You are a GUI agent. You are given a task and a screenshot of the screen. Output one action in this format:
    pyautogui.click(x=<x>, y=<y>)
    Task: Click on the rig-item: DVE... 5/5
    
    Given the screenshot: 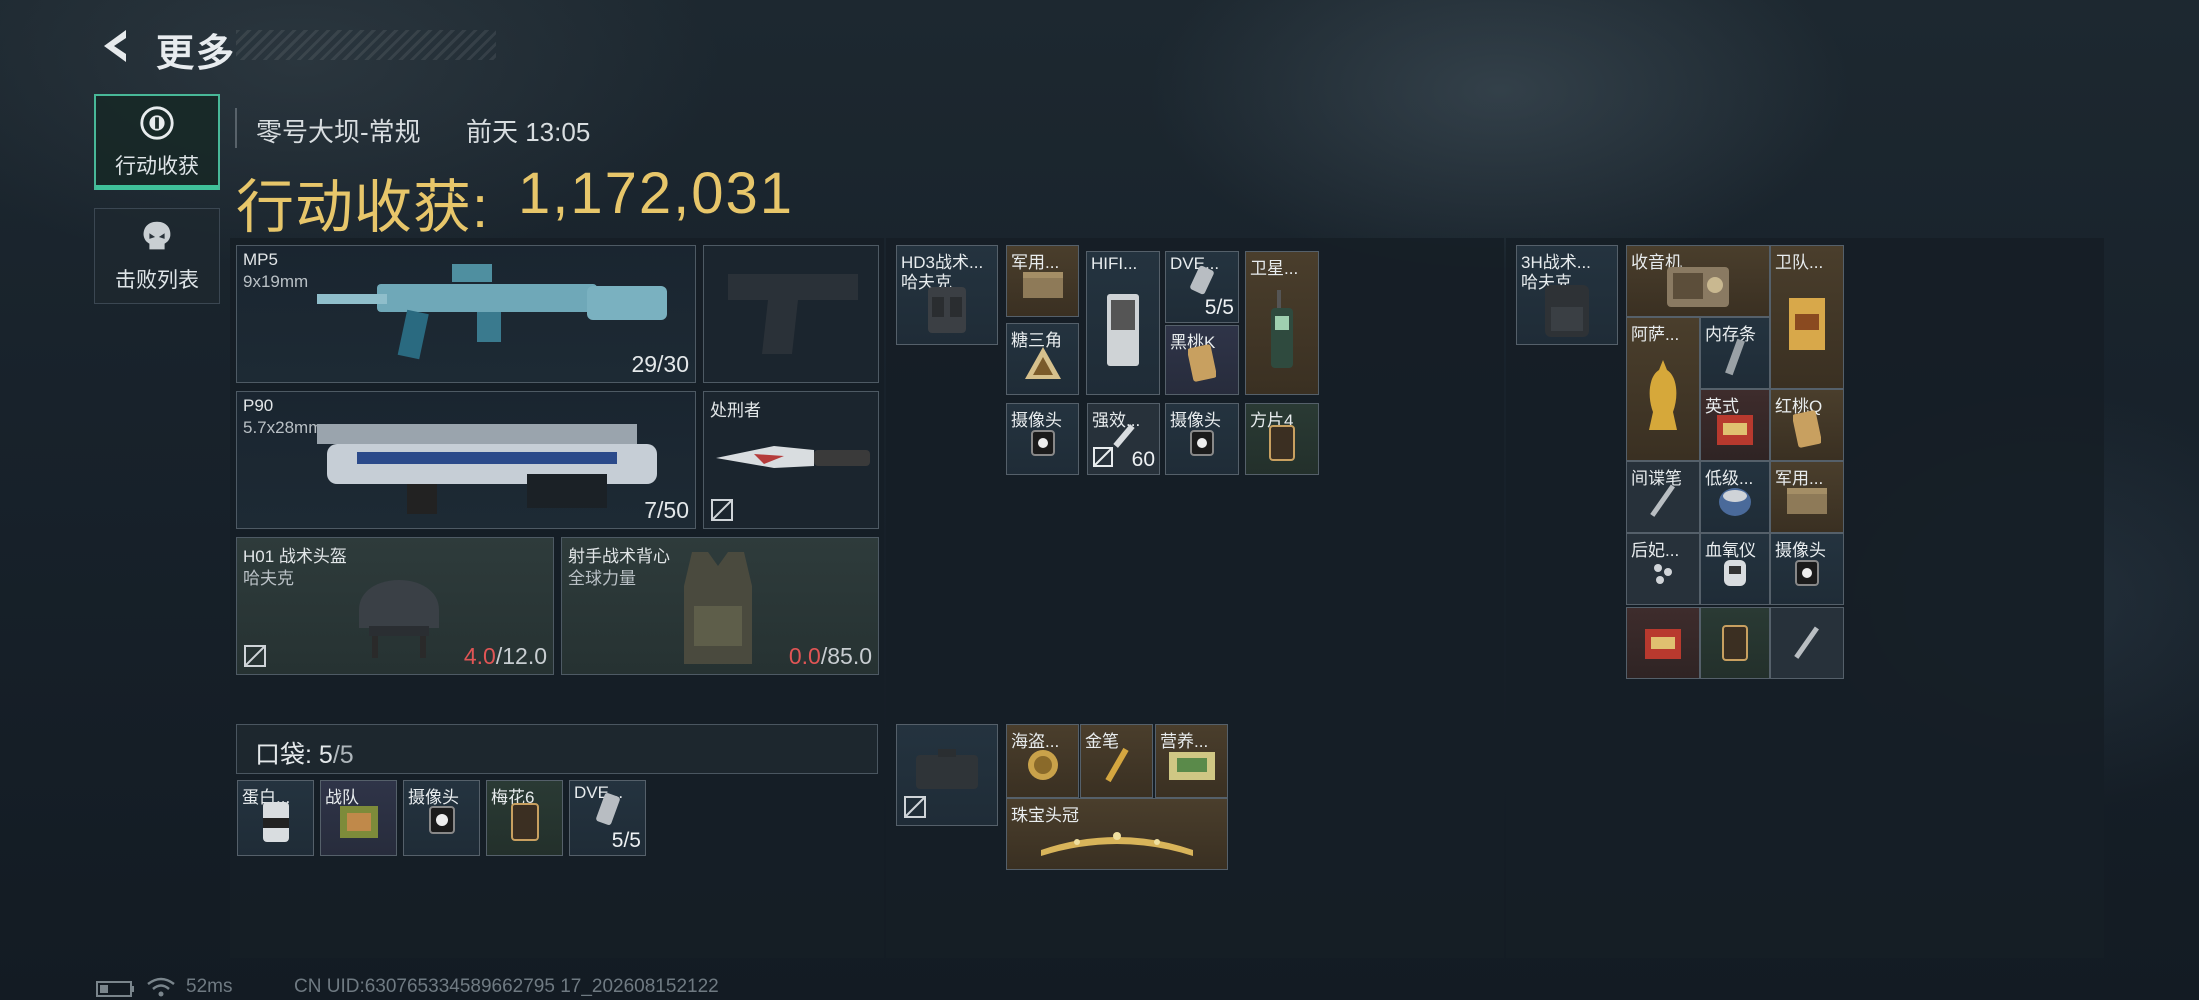 What is the action you would take?
    pyautogui.click(x=1202, y=287)
    